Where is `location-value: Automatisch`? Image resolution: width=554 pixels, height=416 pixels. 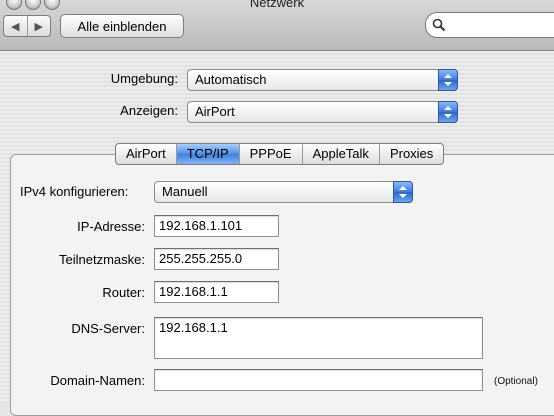
location-value: Automatisch is located at coordinates (231, 79).